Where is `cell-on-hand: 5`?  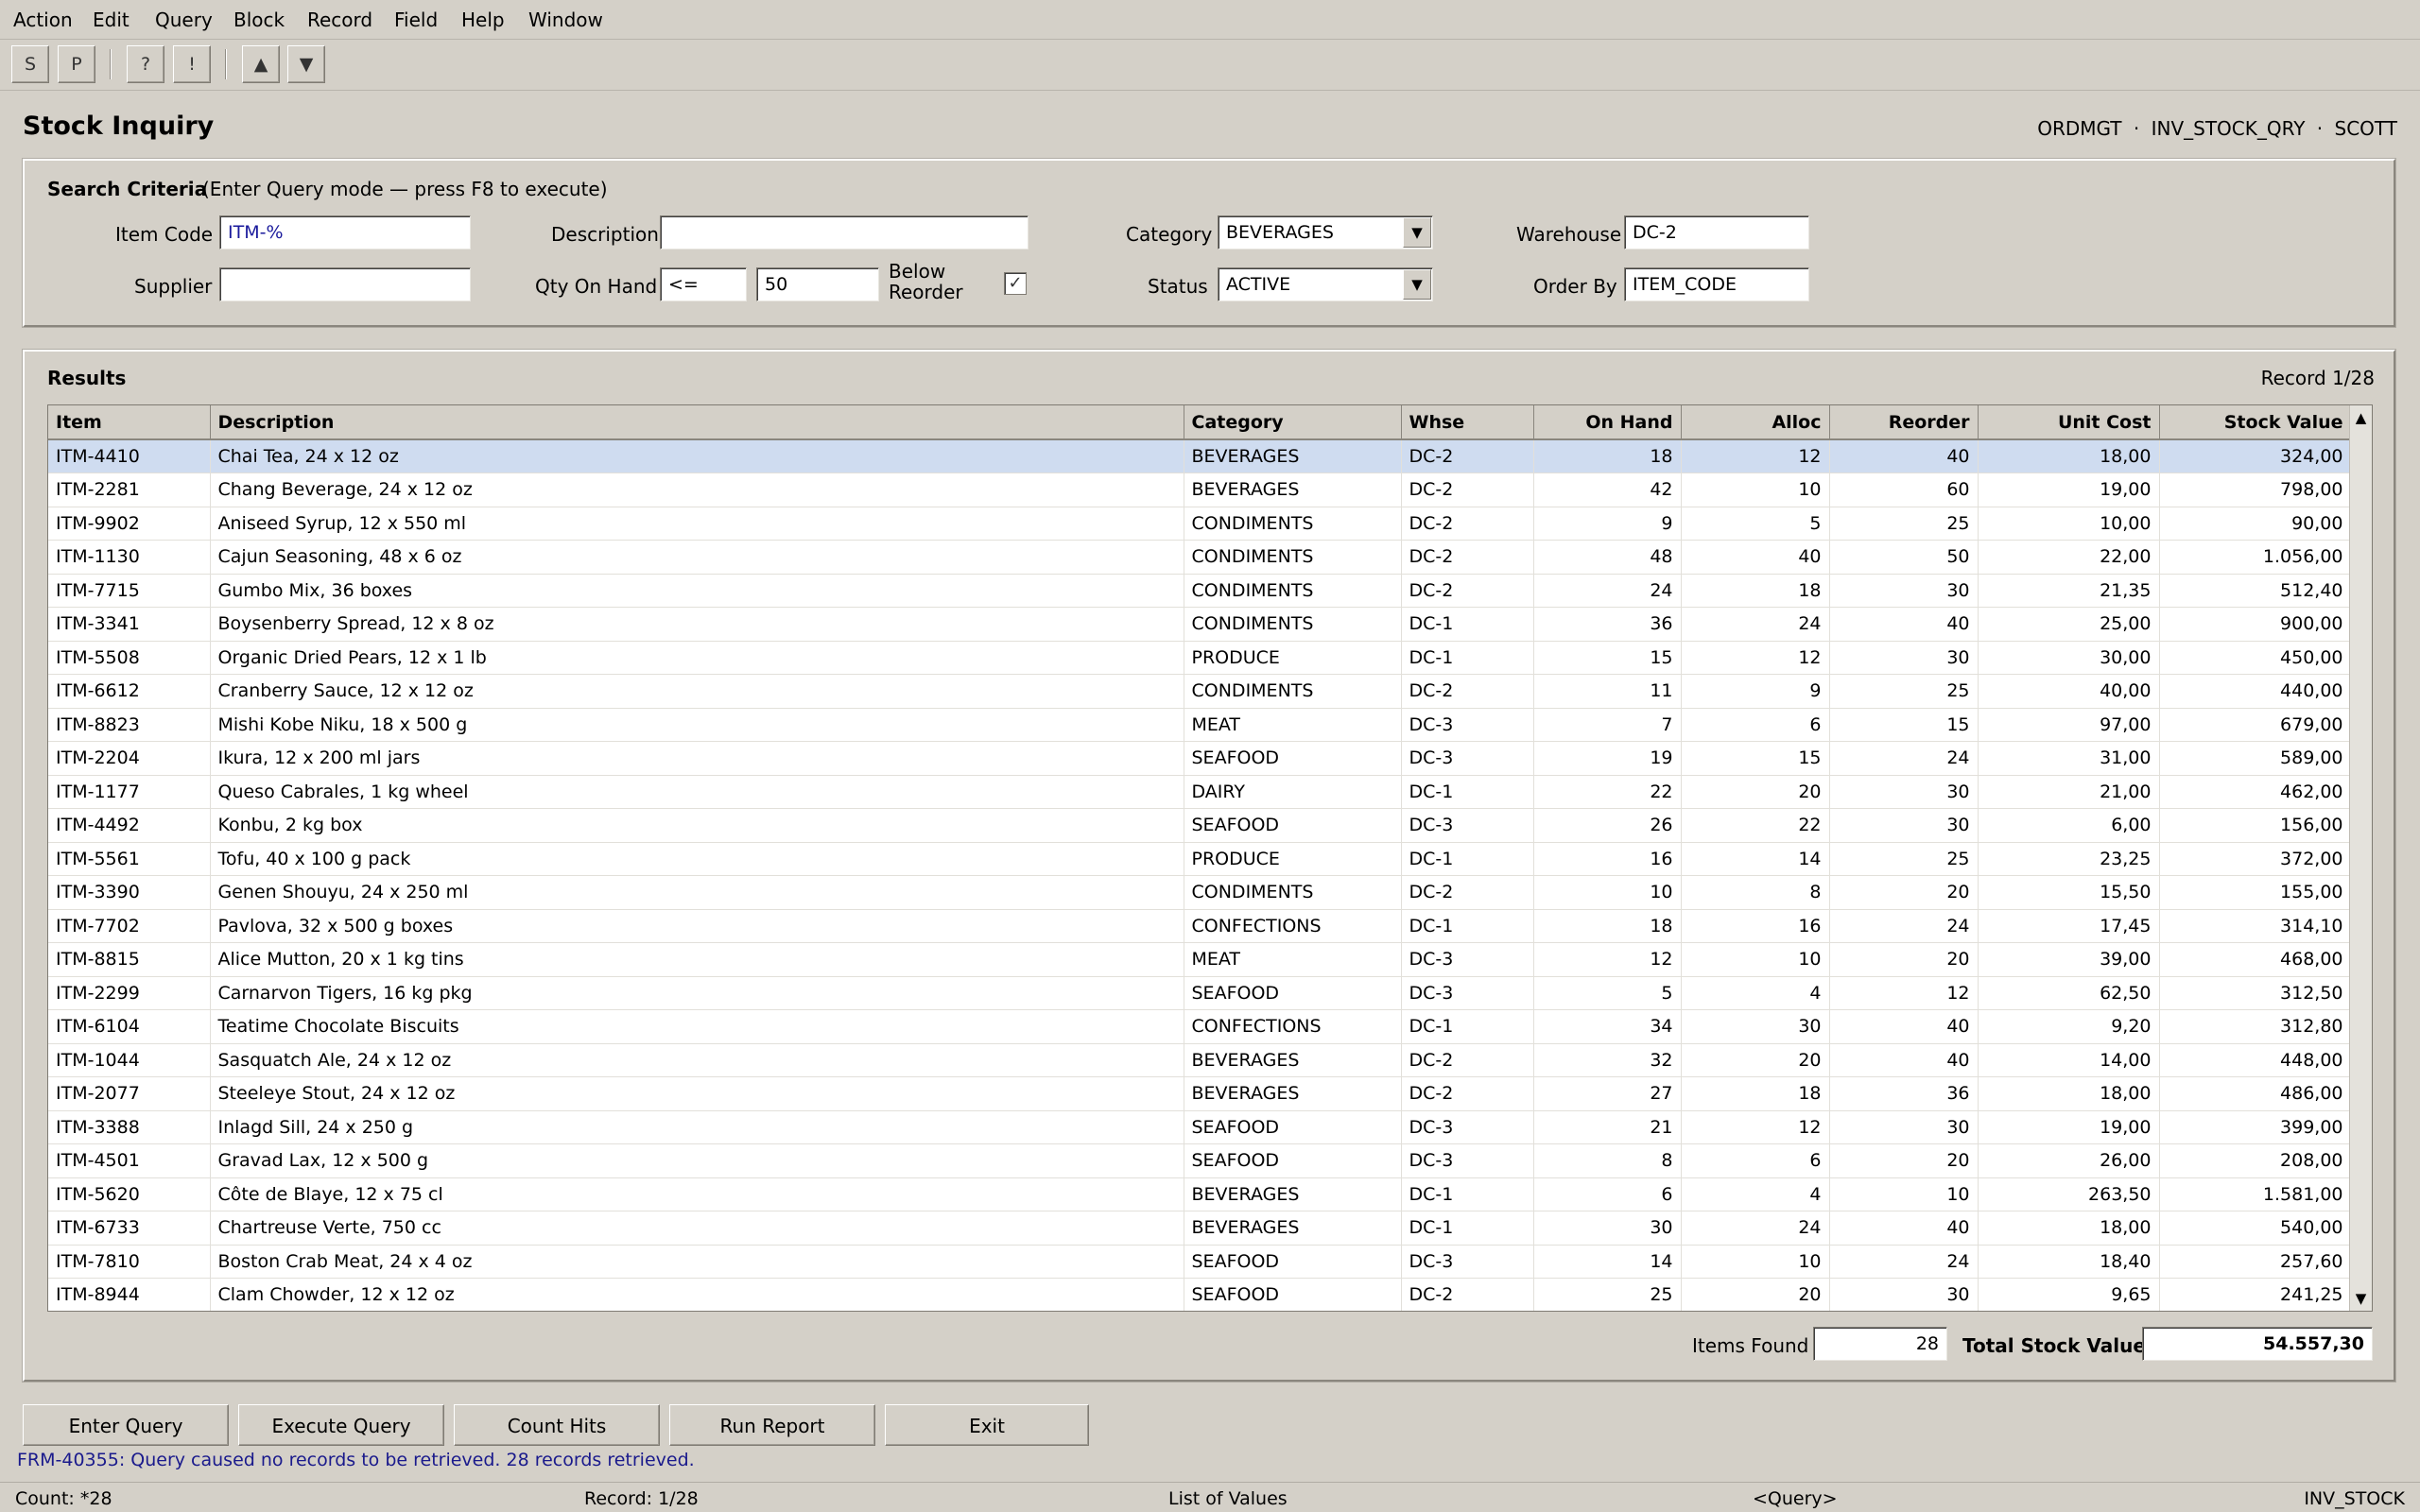 cell-on-hand: 5 is located at coordinates (1608, 993).